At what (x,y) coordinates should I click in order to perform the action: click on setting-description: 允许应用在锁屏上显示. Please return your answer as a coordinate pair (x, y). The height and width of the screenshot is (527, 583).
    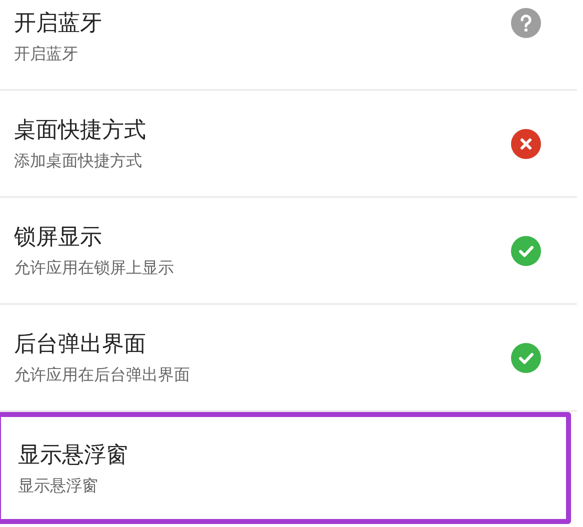
    Looking at the image, I should click on (94, 268).